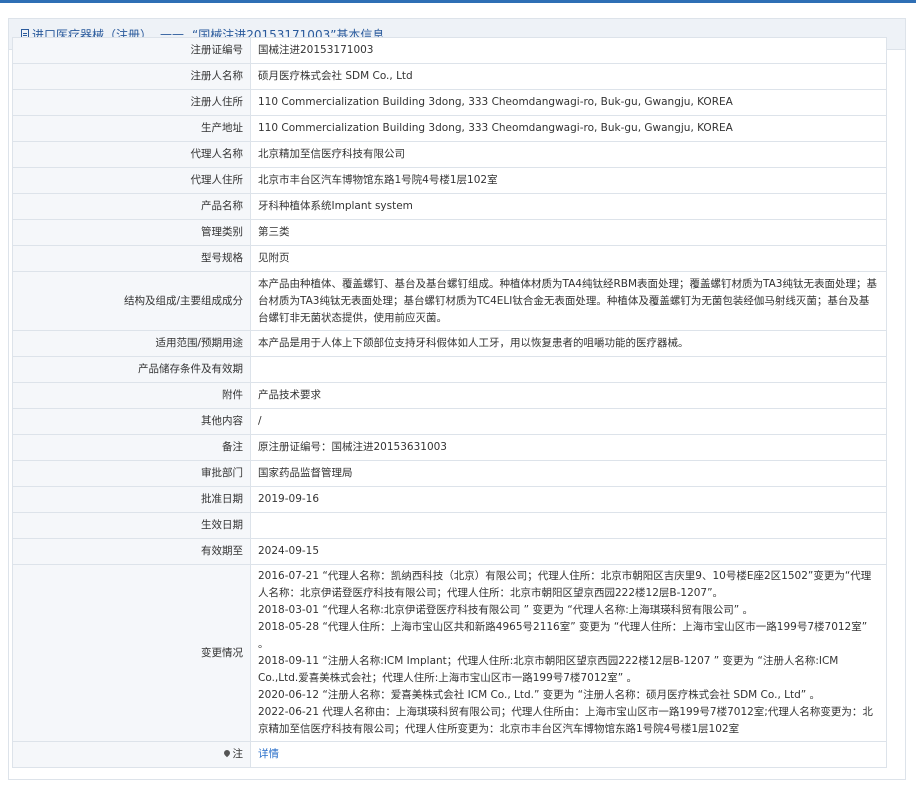  I want to click on row-value: 硕月医疗株式会社 SDM Co., Ltd, so click(568, 76).